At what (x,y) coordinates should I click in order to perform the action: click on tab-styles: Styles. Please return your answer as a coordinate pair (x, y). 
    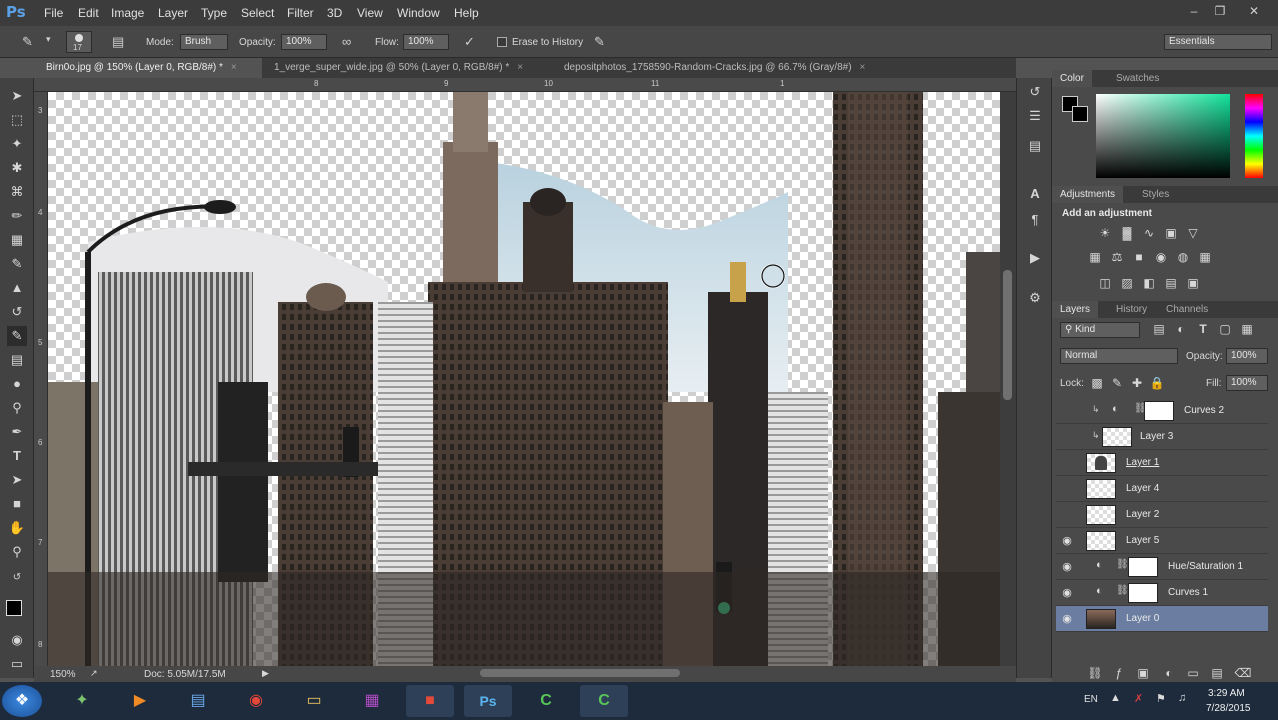
    Looking at the image, I should click on (1155, 194).